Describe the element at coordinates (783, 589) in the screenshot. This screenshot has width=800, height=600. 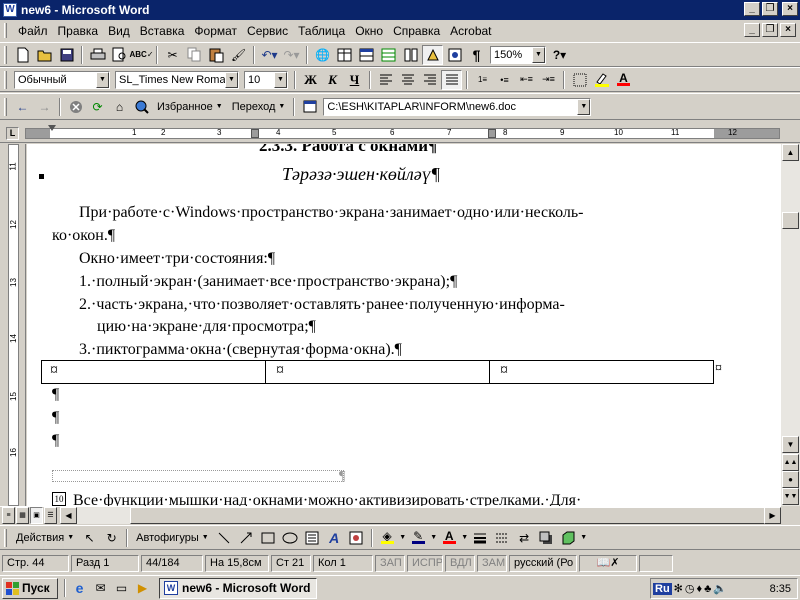
I see `clock: 8:35` at that location.